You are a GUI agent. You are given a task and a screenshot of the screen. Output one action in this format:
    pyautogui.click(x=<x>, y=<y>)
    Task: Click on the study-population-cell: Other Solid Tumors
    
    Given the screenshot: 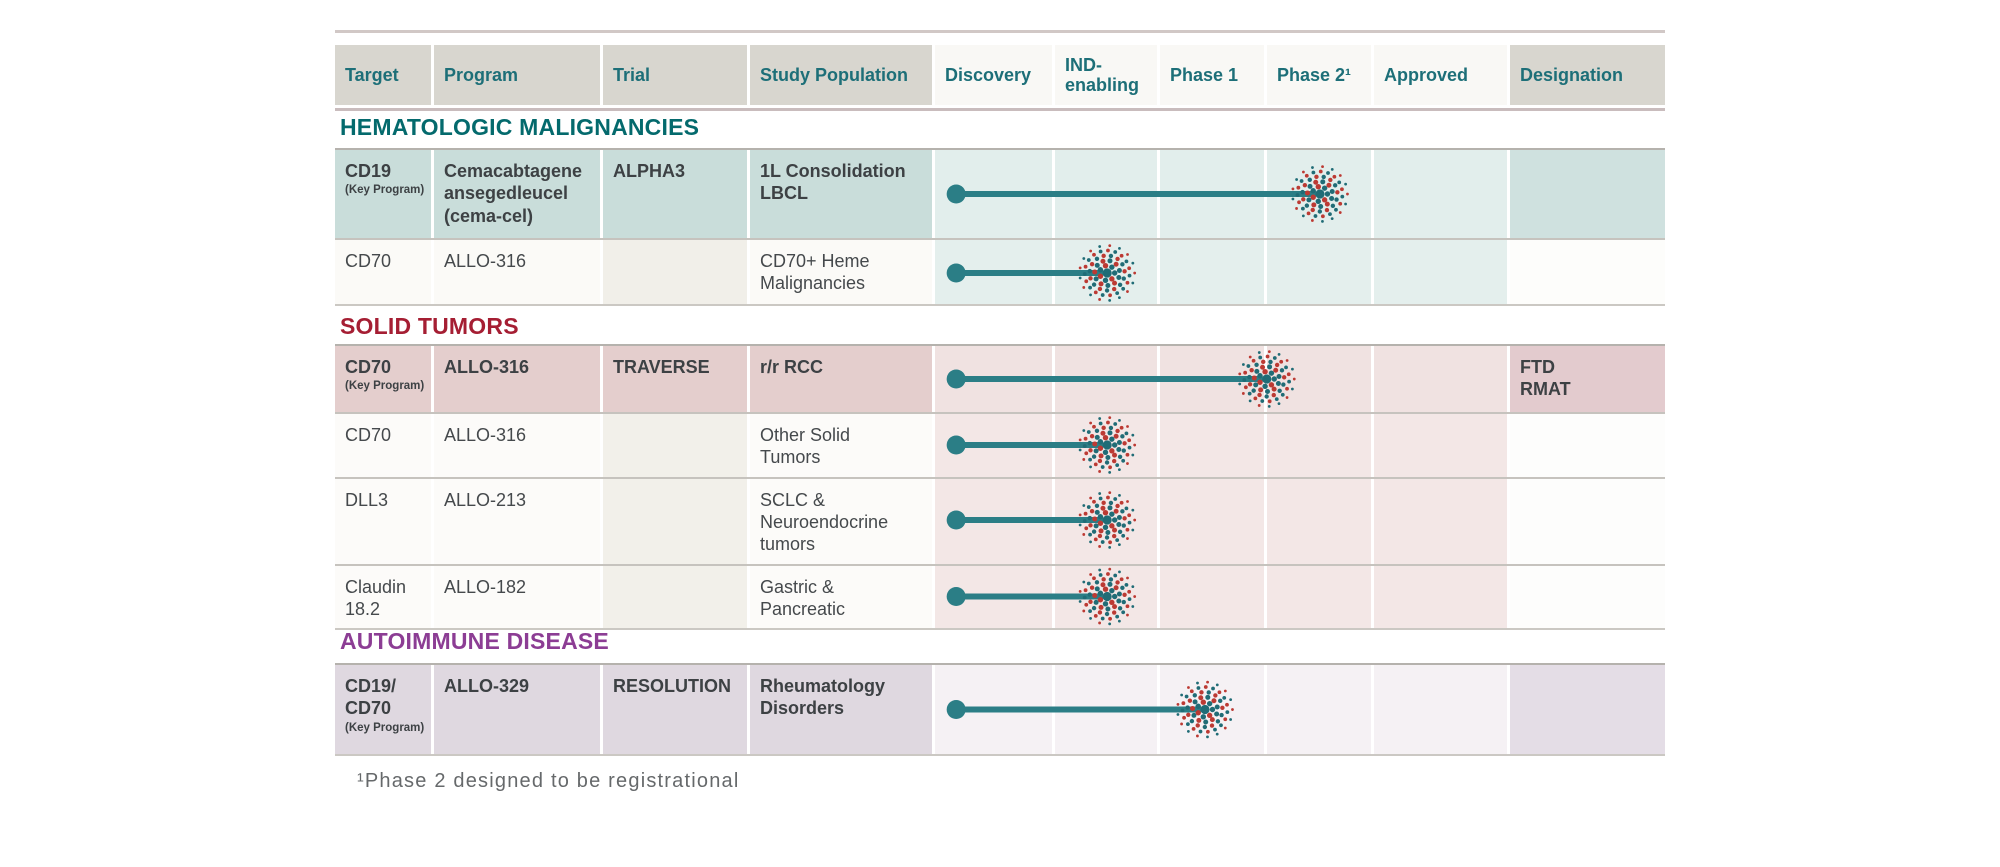 What is the action you would take?
    pyautogui.click(x=841, y=445)
    